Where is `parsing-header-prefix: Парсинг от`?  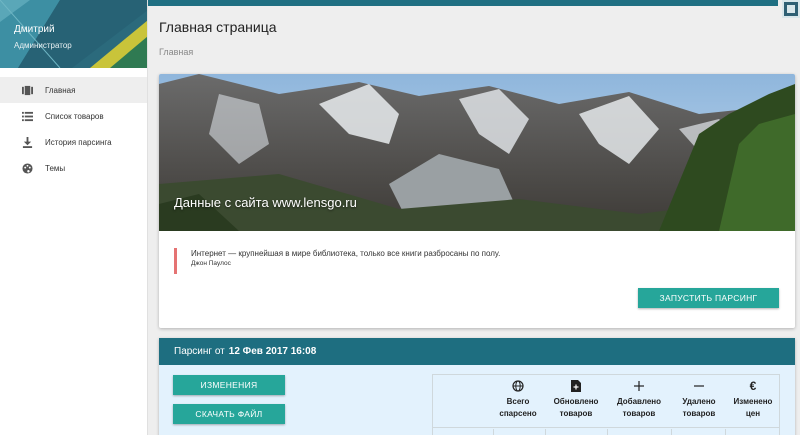
parsing-header-prefix: Парсинг от is located at coordinates (199, 351).